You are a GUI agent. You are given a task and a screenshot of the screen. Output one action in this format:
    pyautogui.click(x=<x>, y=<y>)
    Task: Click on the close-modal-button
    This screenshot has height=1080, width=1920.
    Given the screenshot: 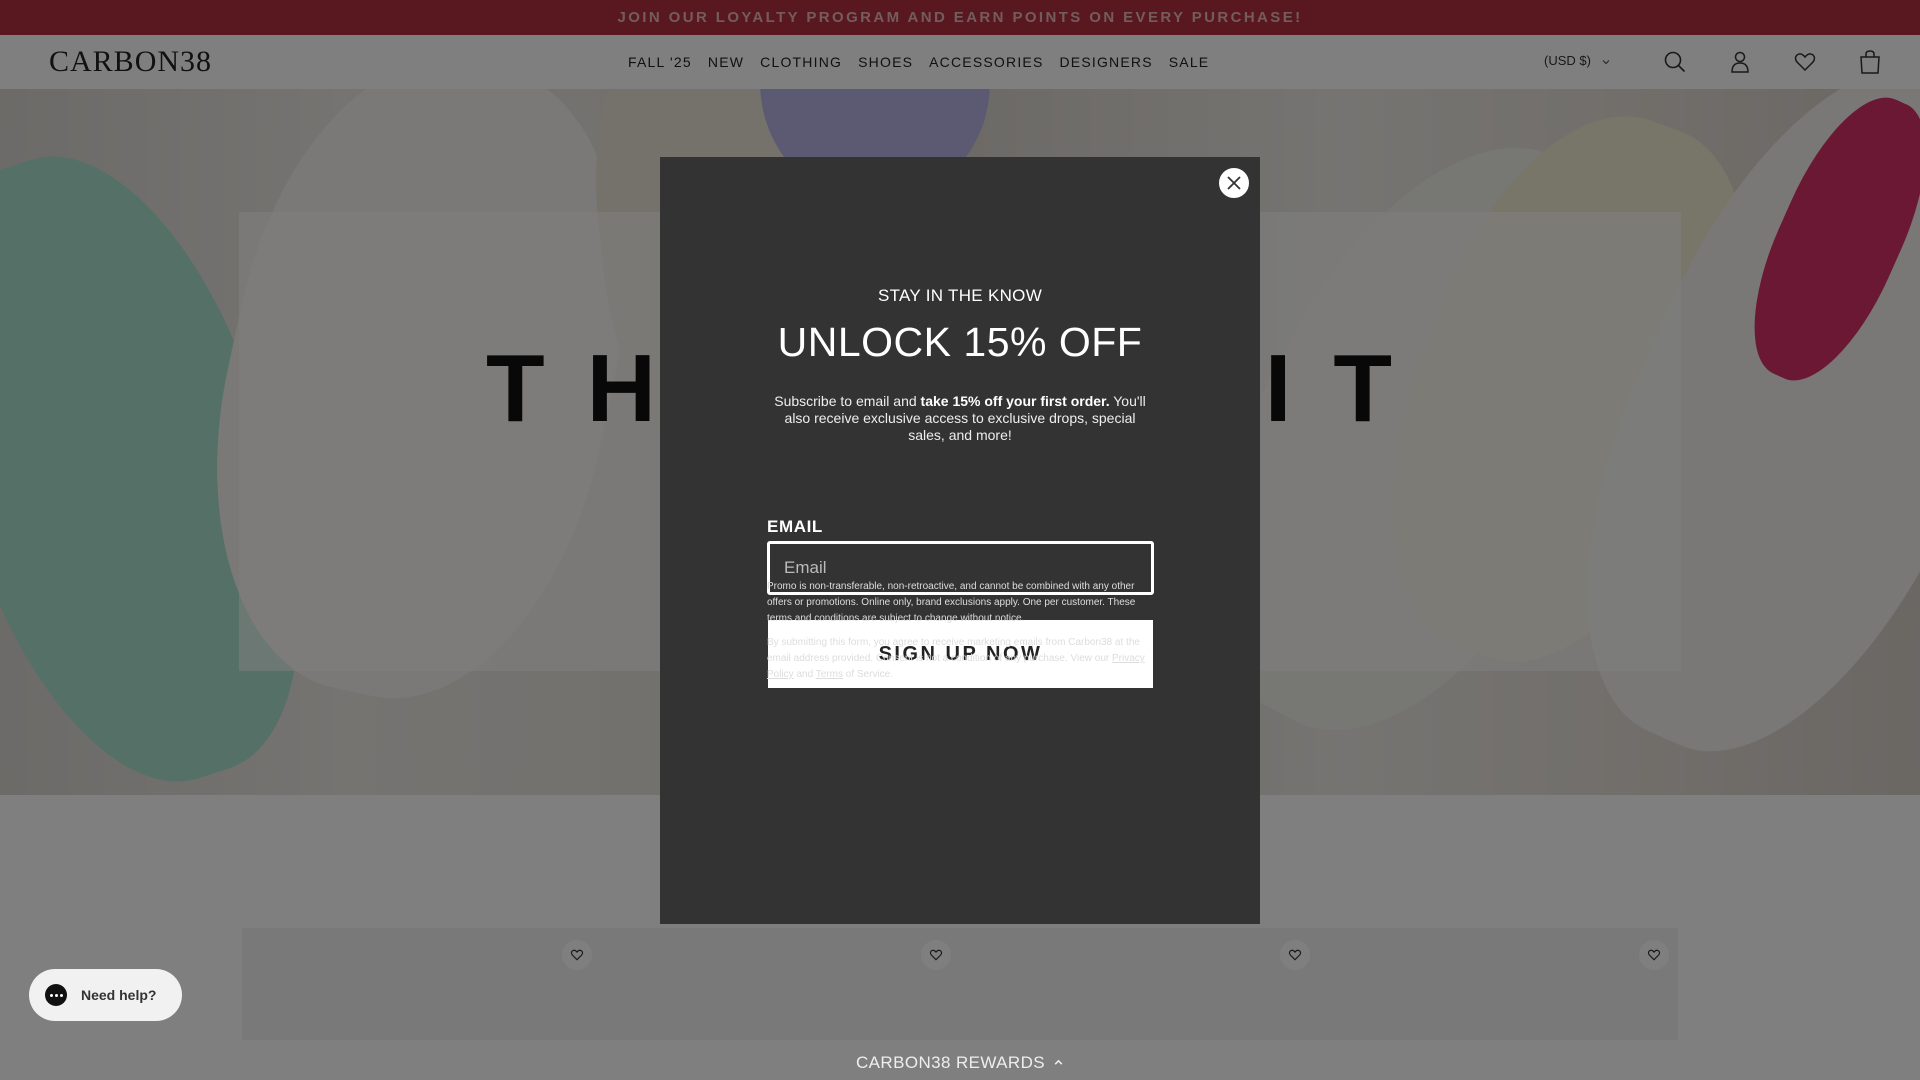 What is the action you would take?
    pyautogui.click(x=1234, y=183)
    